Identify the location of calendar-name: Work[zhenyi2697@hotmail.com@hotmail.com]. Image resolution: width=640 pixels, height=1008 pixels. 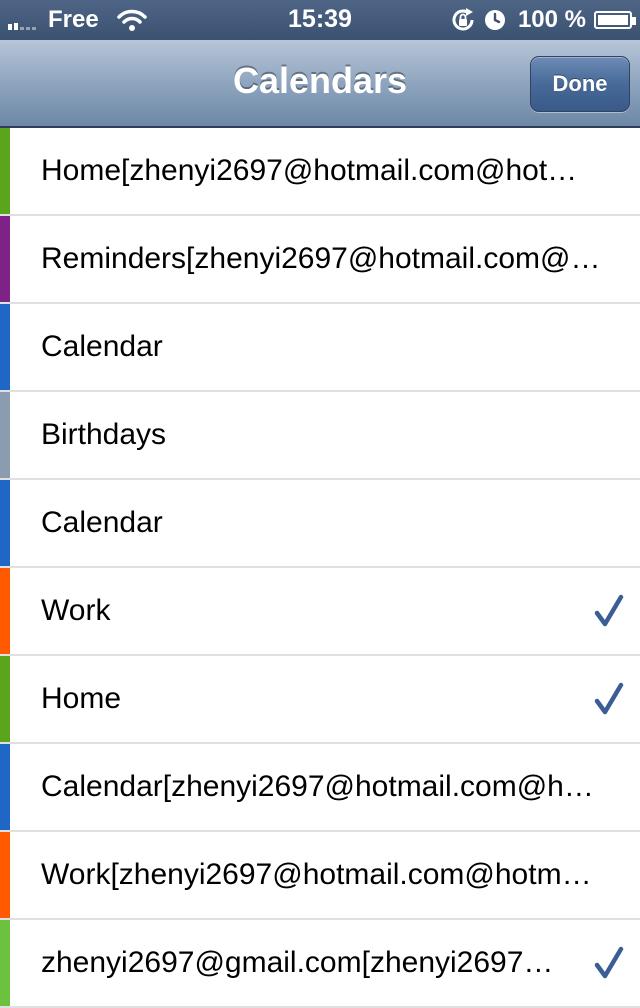
(321, 874).